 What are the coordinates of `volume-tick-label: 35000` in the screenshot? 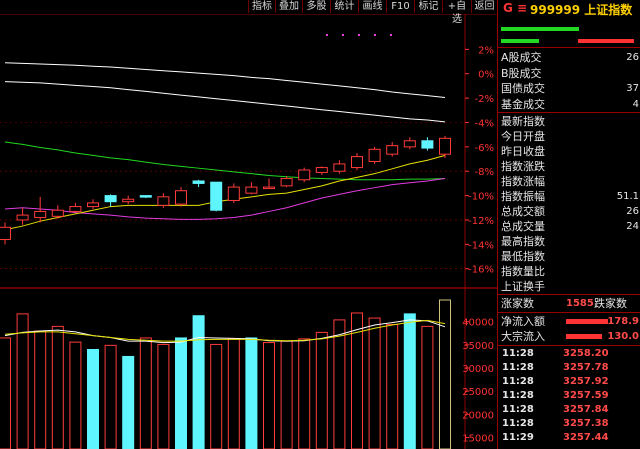 It's located at (478, 346).